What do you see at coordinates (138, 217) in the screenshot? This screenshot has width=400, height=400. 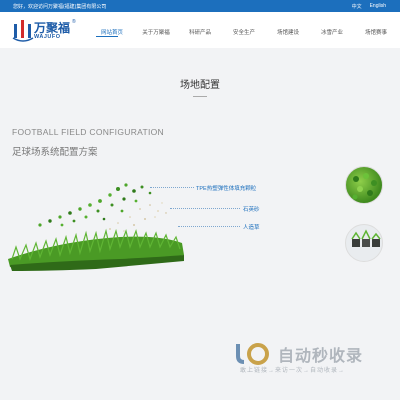 I see `quartz-sand` at bounding box center [138, 217].